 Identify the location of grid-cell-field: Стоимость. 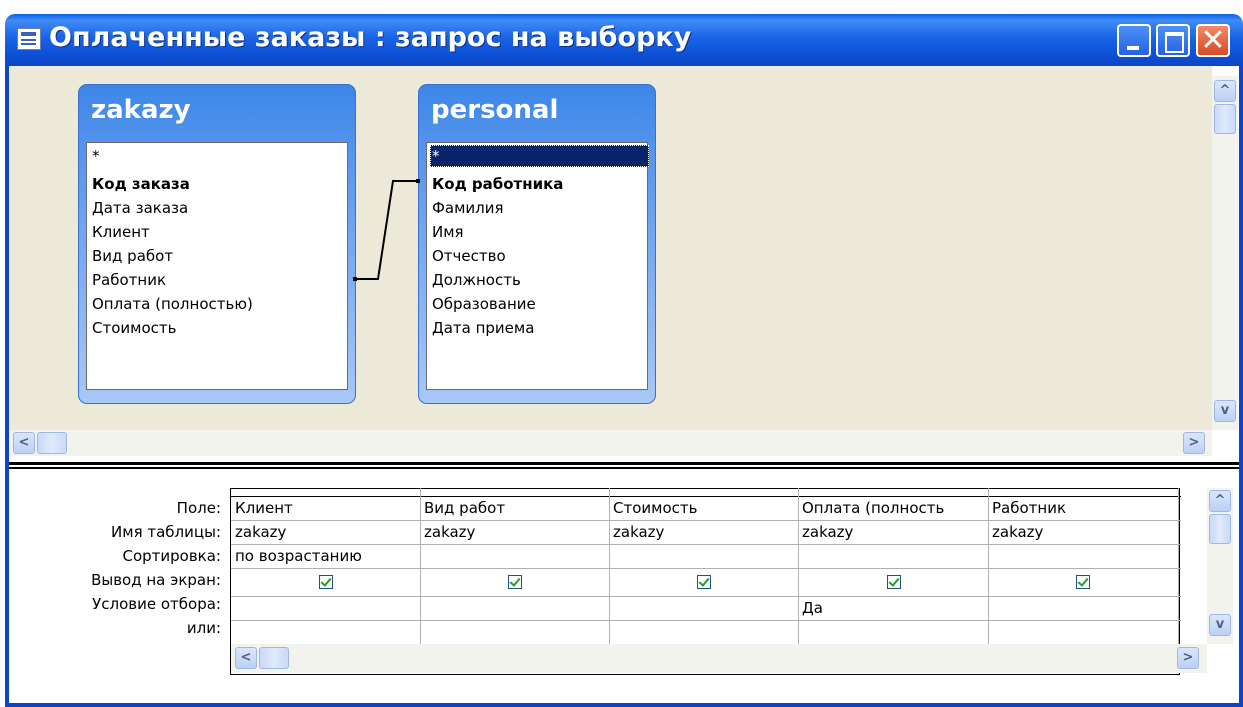
(655, 508).